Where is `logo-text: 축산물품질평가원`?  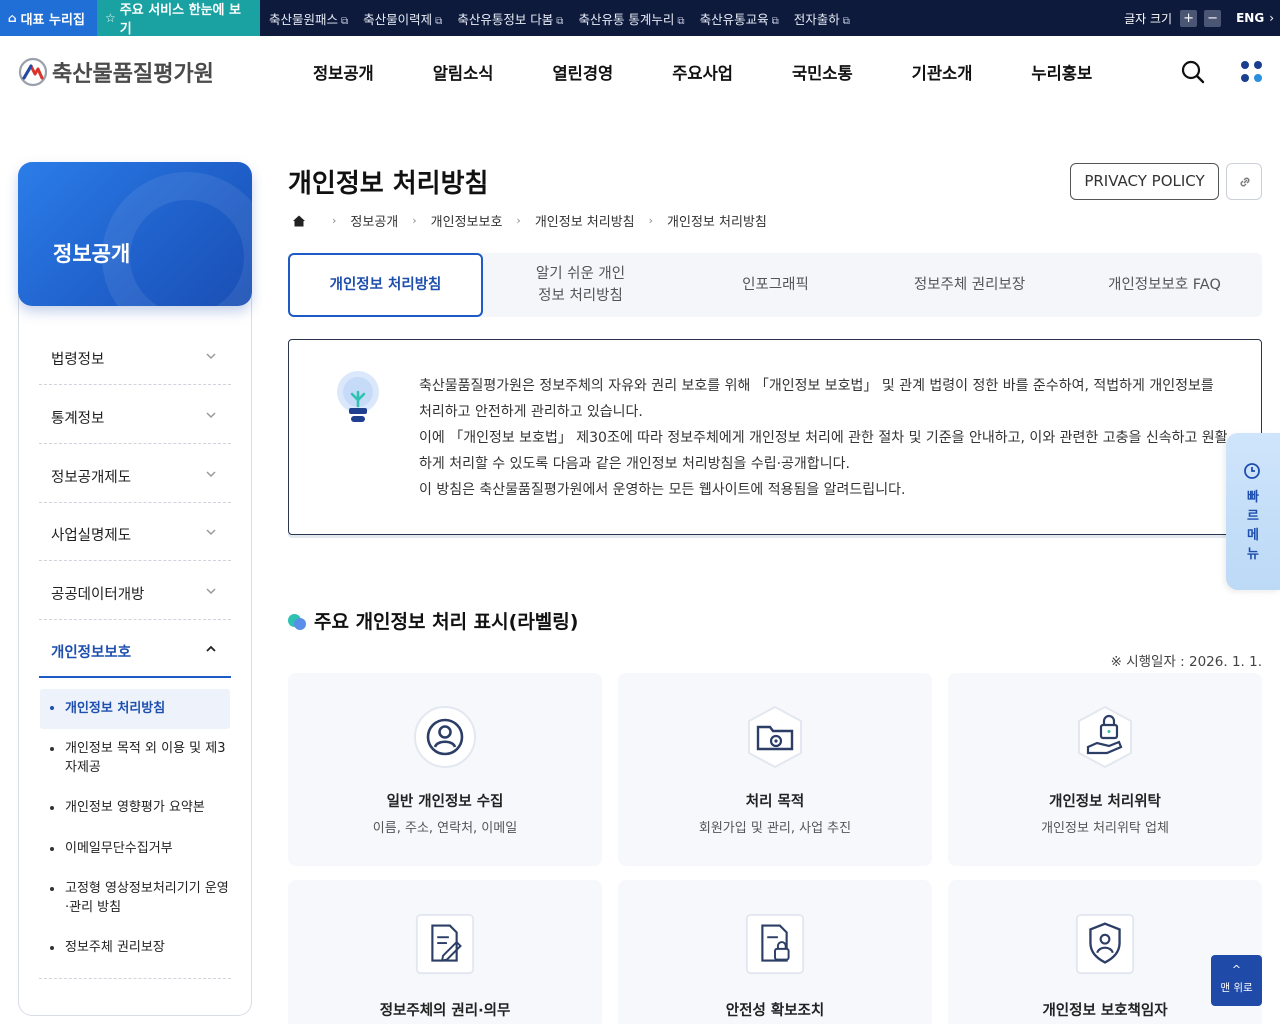 logo-text: 축산물품질평가원 is located at coordinates (133, 74).